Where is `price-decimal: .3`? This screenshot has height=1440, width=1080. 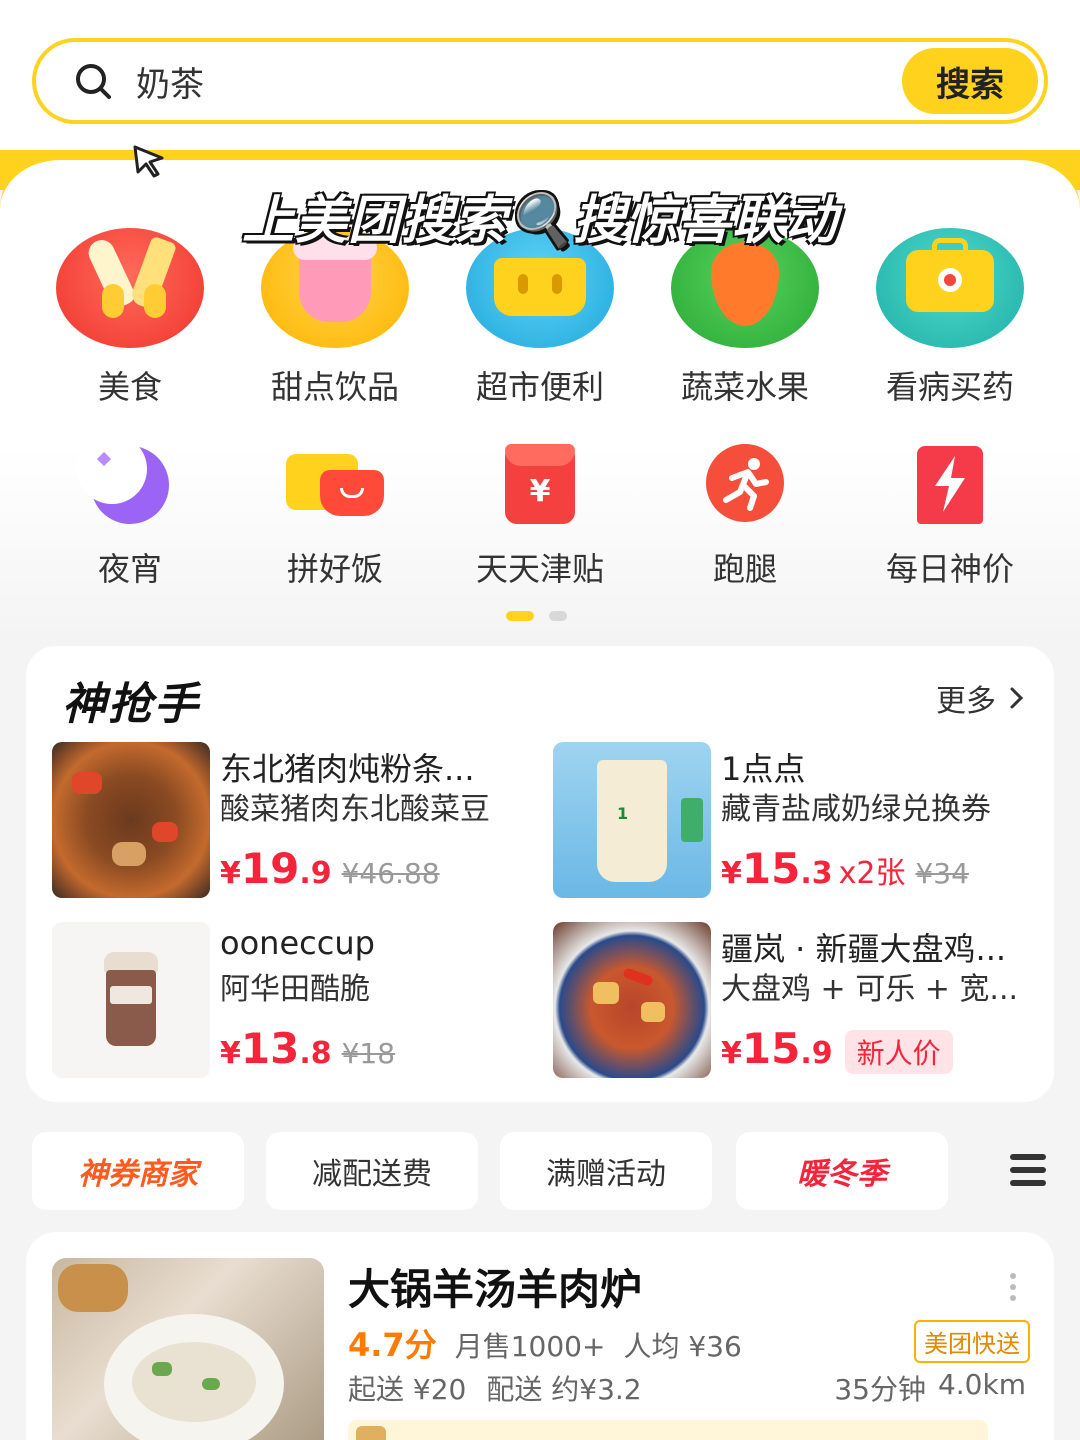 price-decimal: .3 is located at coordinates (816, 873).